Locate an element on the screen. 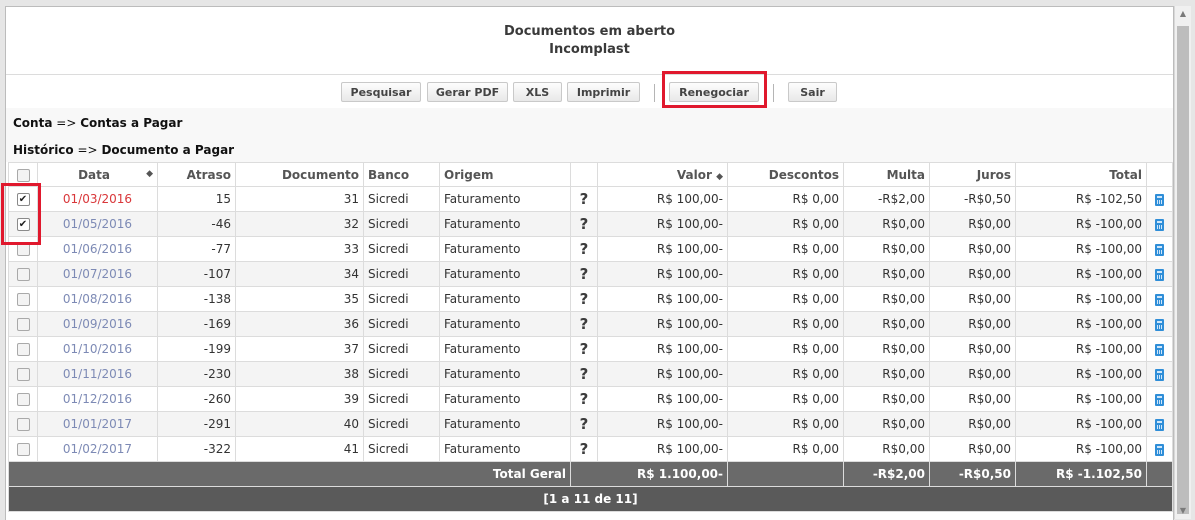 The width and height of the screenshot is (1195, 520). select-all-checkbox is located at coordinates (23, 175).